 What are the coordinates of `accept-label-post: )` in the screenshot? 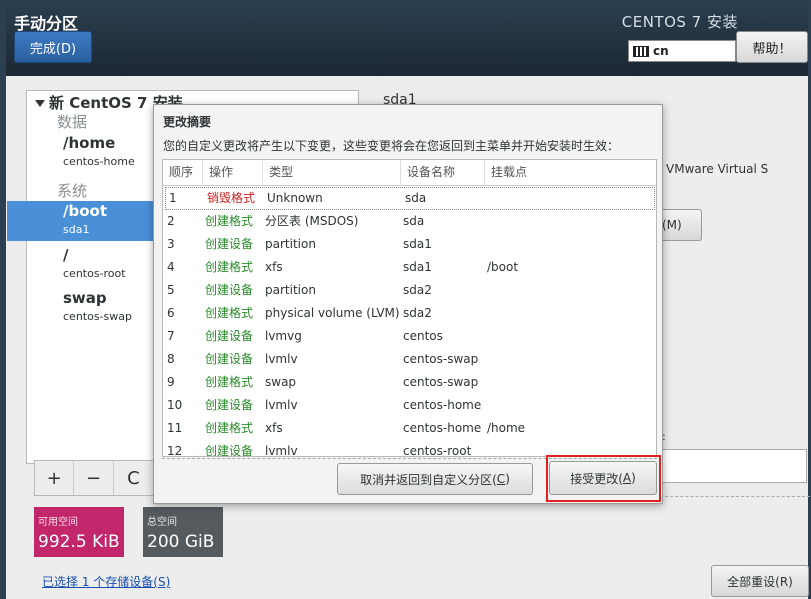 It's located at (633, 478).